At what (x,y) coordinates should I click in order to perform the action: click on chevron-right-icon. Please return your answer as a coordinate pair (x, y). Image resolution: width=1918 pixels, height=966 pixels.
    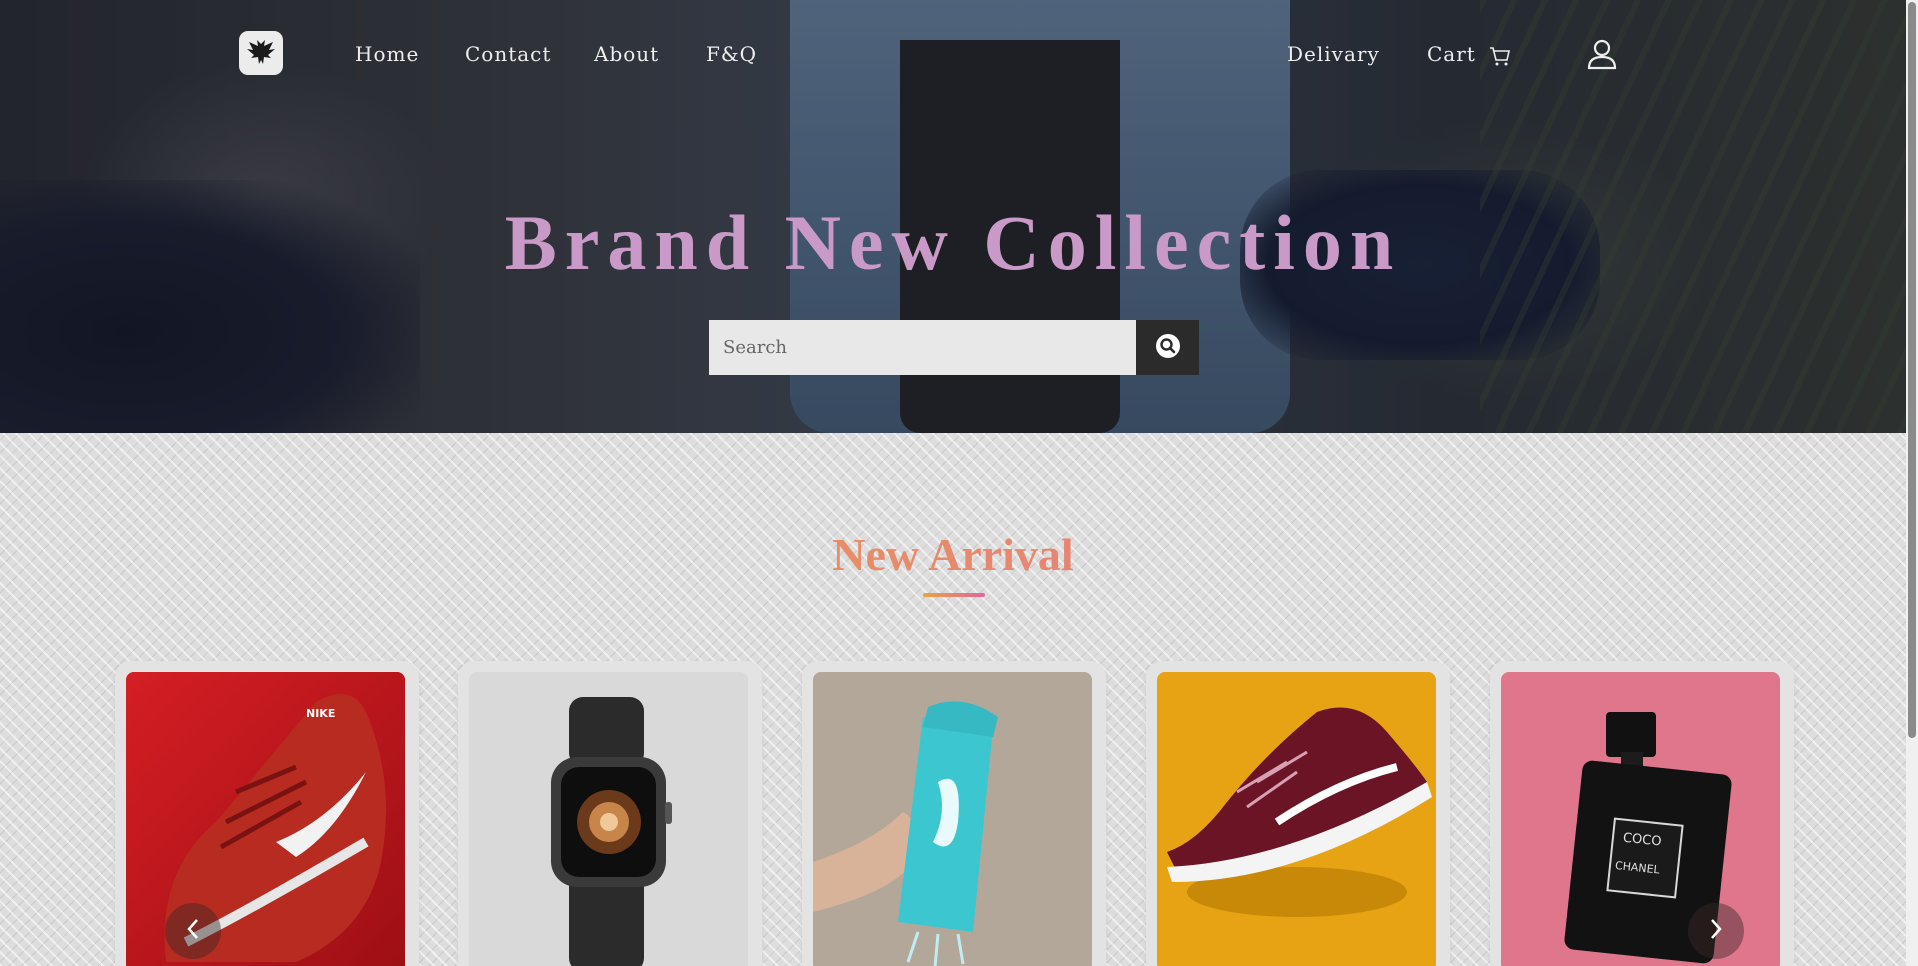
    Looking at the image, I should click on (1716, 931).